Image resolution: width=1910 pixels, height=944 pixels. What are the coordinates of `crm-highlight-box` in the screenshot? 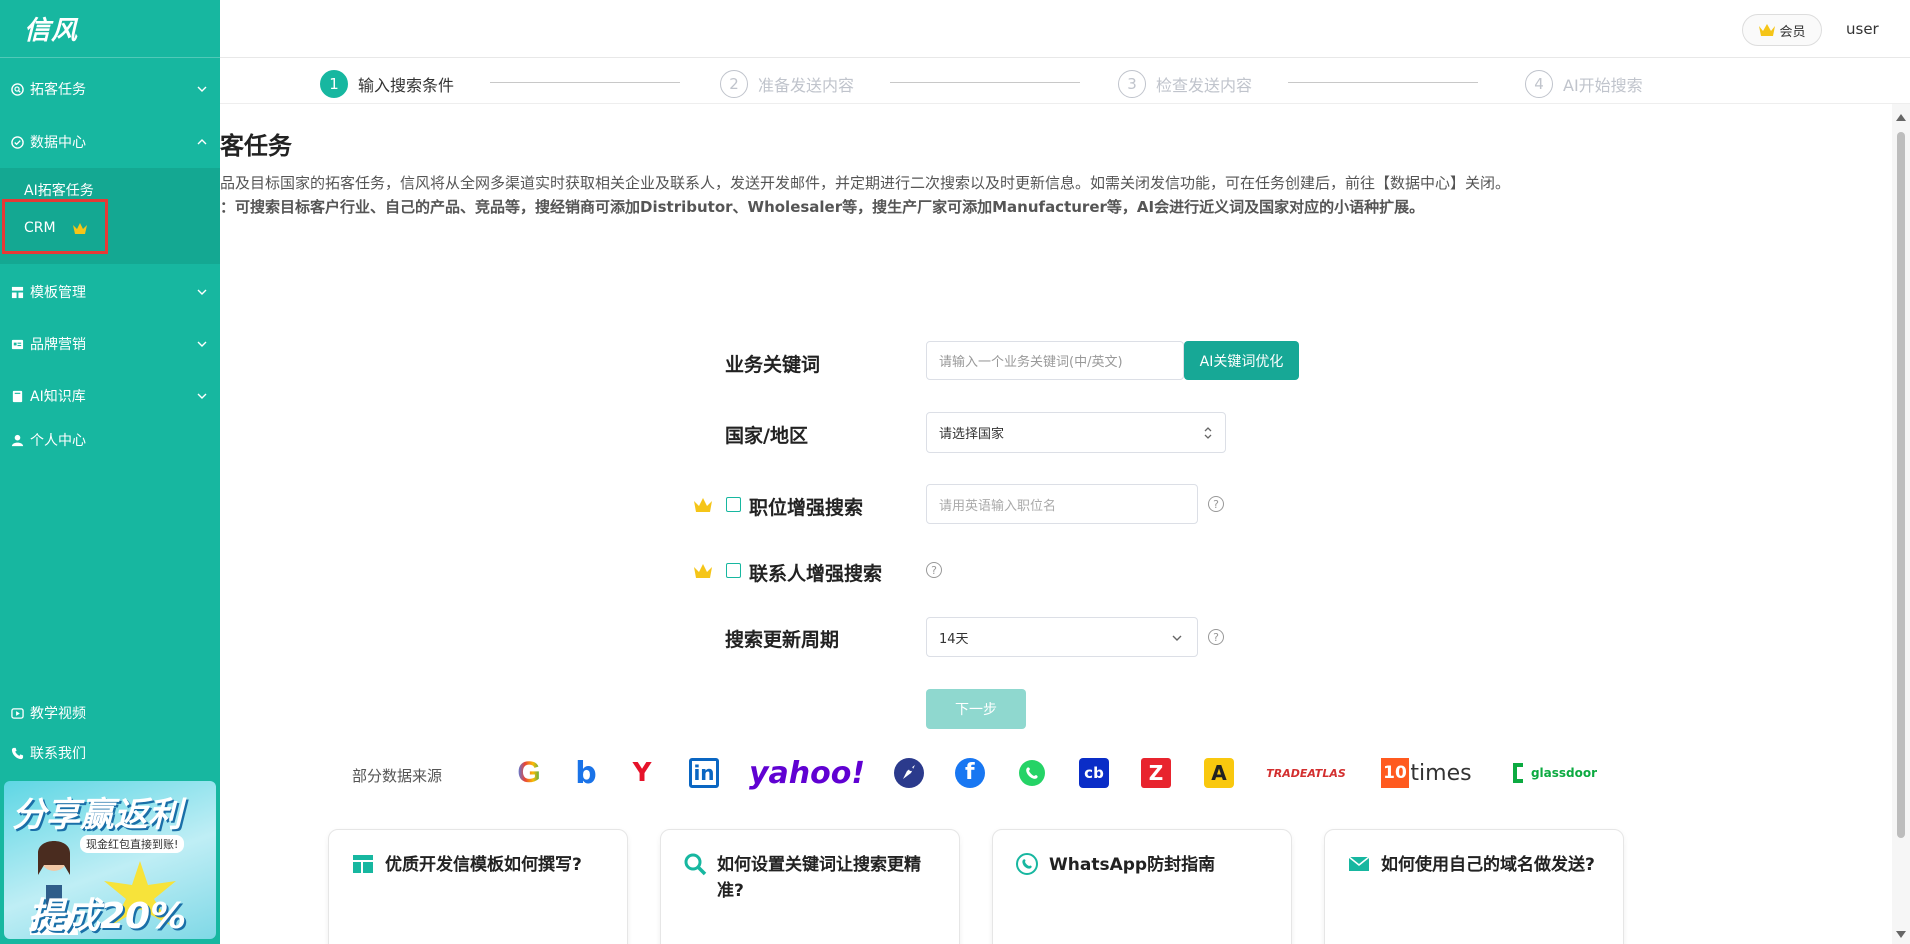 It's located at (55, 226).